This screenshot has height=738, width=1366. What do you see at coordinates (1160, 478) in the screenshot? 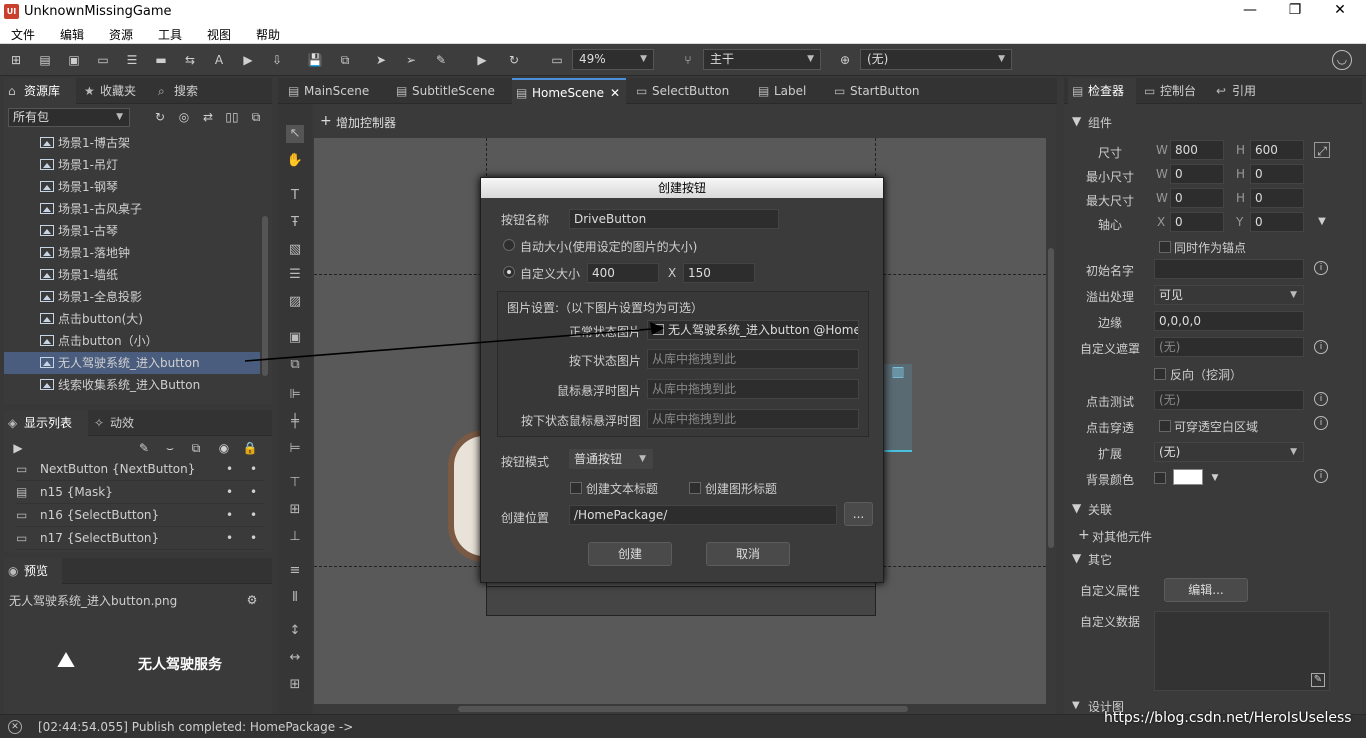
I see `bg-color-checkbox` at bounding box center [1160, 478].